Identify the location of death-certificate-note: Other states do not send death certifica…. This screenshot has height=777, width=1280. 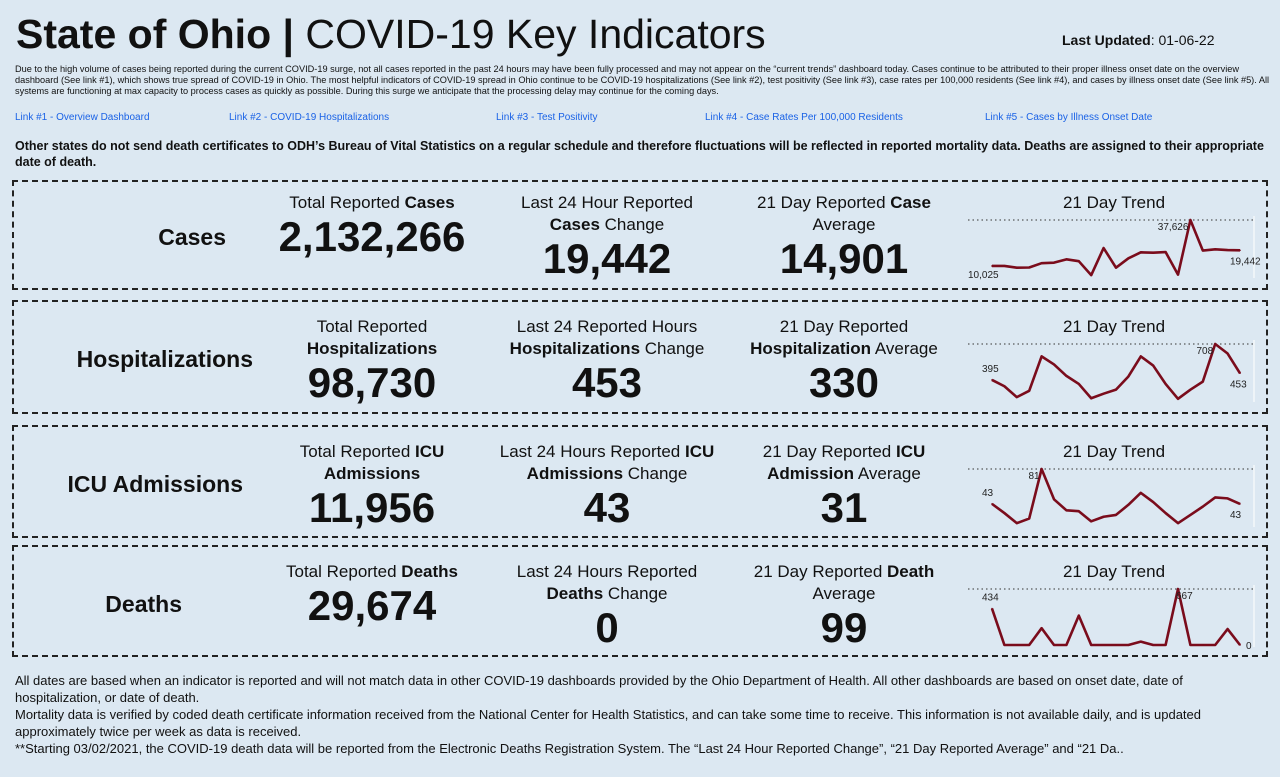
(639, 154).